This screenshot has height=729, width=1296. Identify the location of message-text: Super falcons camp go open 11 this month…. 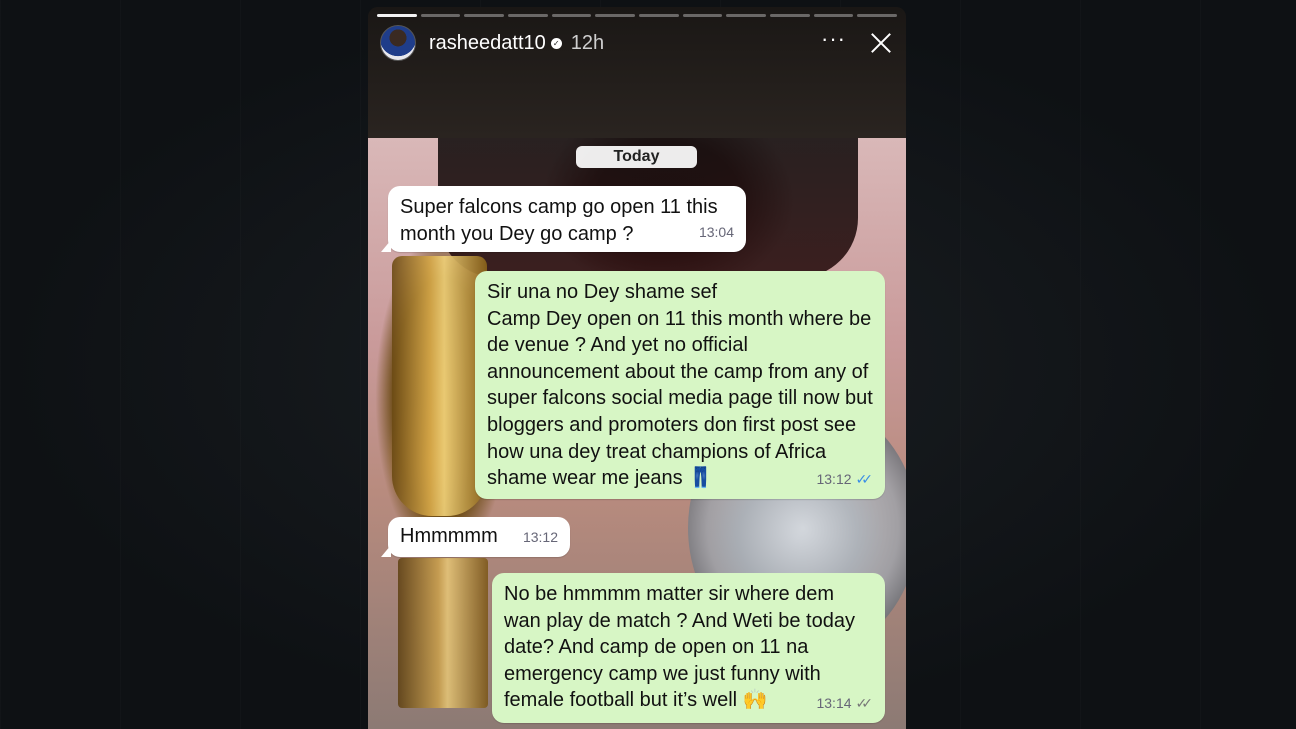
(559, 220).